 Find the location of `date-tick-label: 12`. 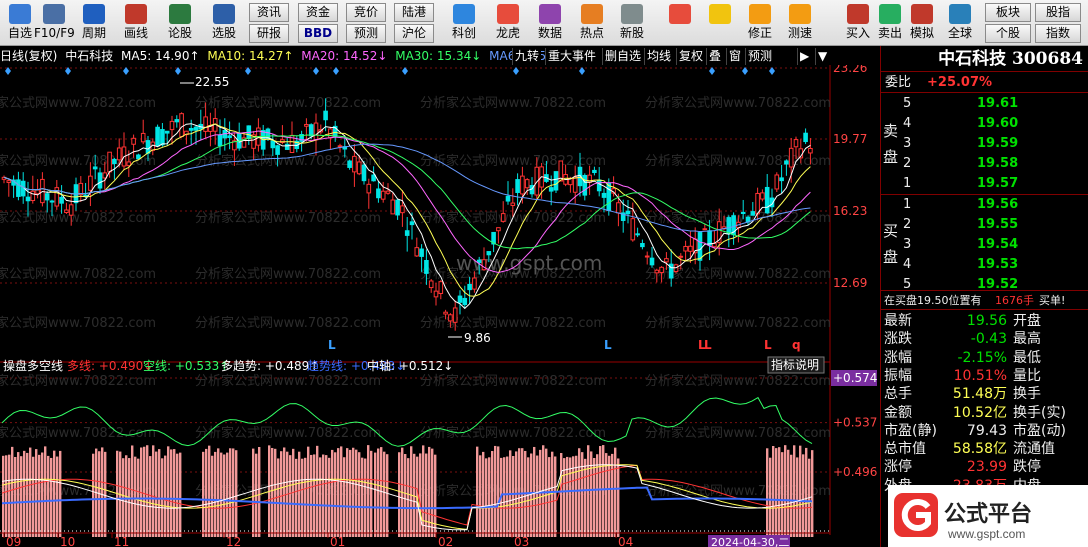

date-tick-label: 12 is located at coordinates (233, 541).